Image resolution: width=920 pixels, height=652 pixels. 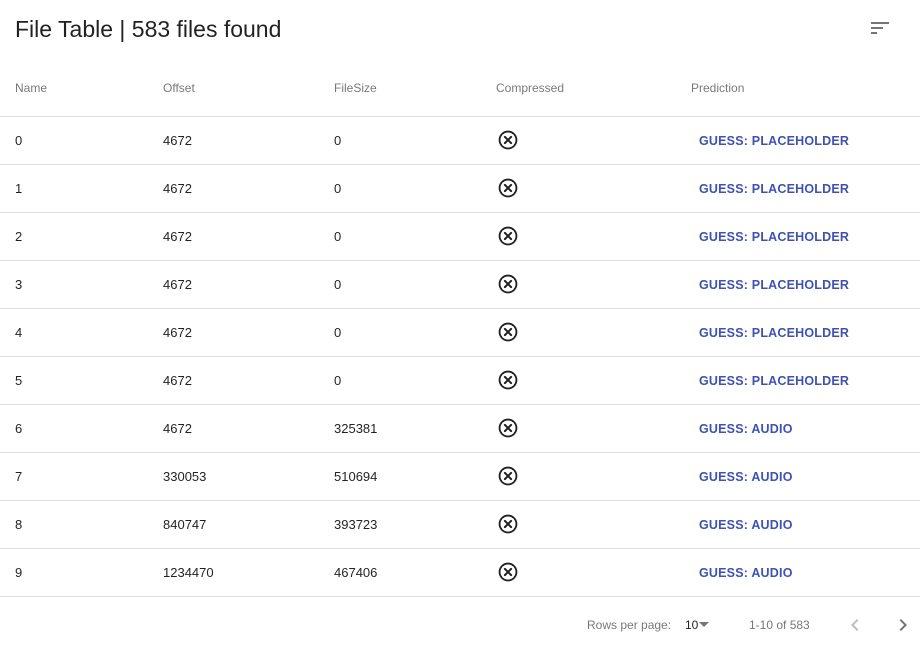 I want to click on filter-list-button, so click(x=880, y=28).